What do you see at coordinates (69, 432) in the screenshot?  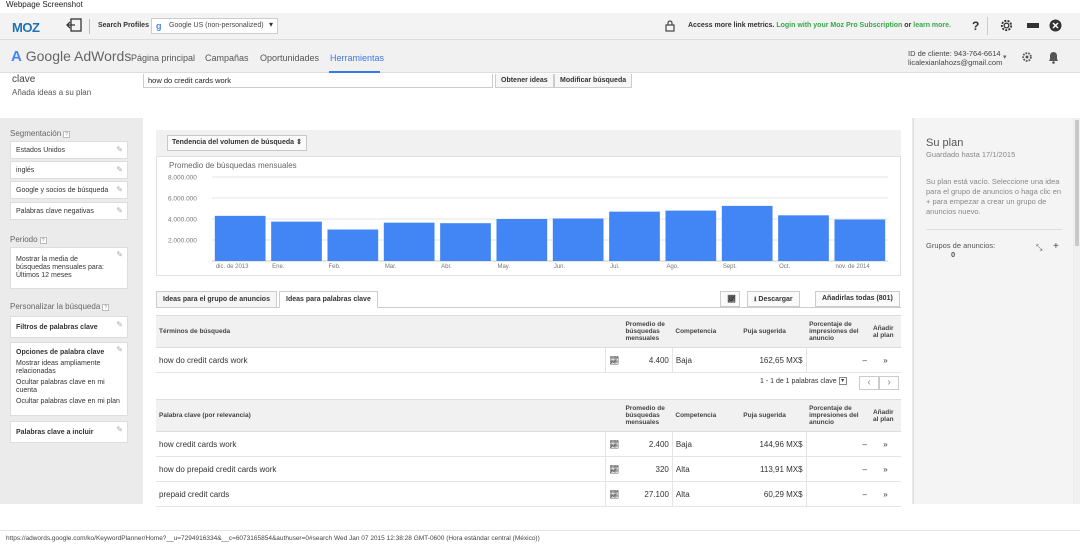 I see `keywords-to-include: Palabras clave a incluir ✎` at bounding box center [69, 432].